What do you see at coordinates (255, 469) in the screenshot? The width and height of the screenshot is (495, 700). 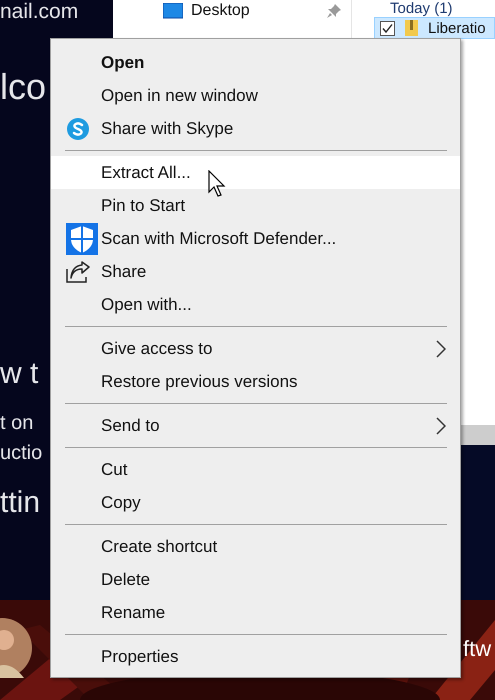 I see `menu-item: Cut` at bounding box center [255, 469].